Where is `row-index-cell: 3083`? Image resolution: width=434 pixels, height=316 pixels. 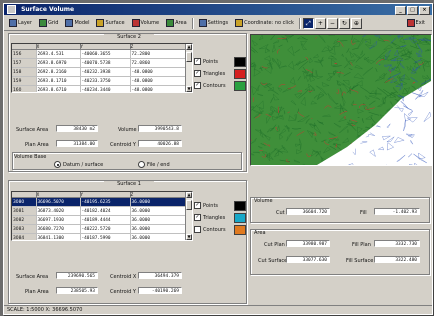
row-index-cell: 3083 is located at coordinates (24, 229).